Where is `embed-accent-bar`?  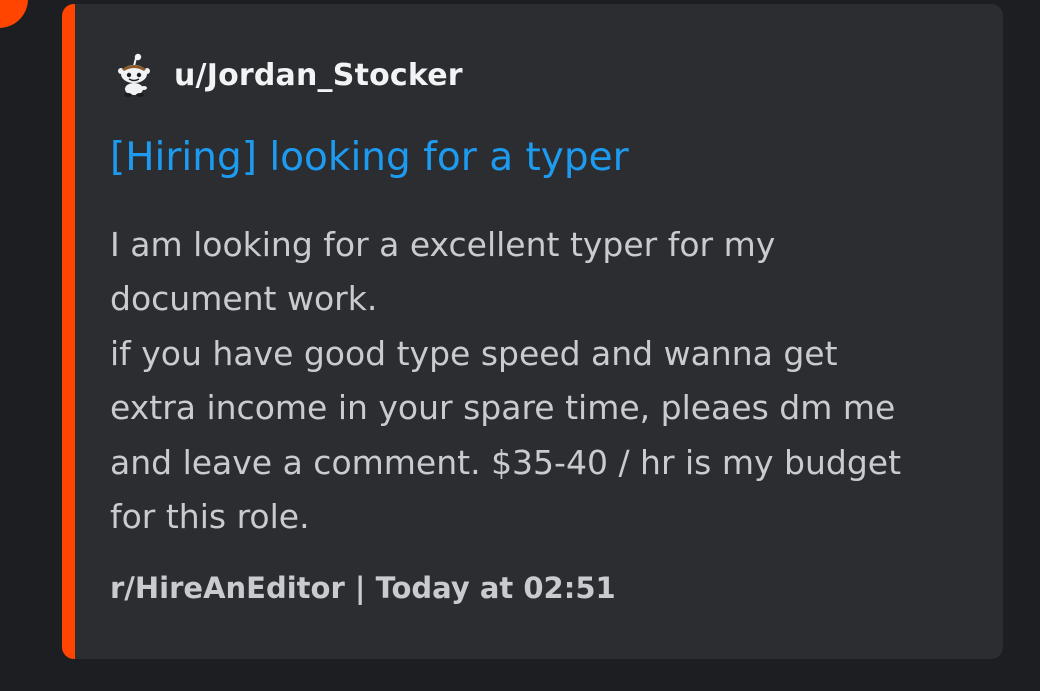
embed-accent-bar is located at coordinates (68, 331).